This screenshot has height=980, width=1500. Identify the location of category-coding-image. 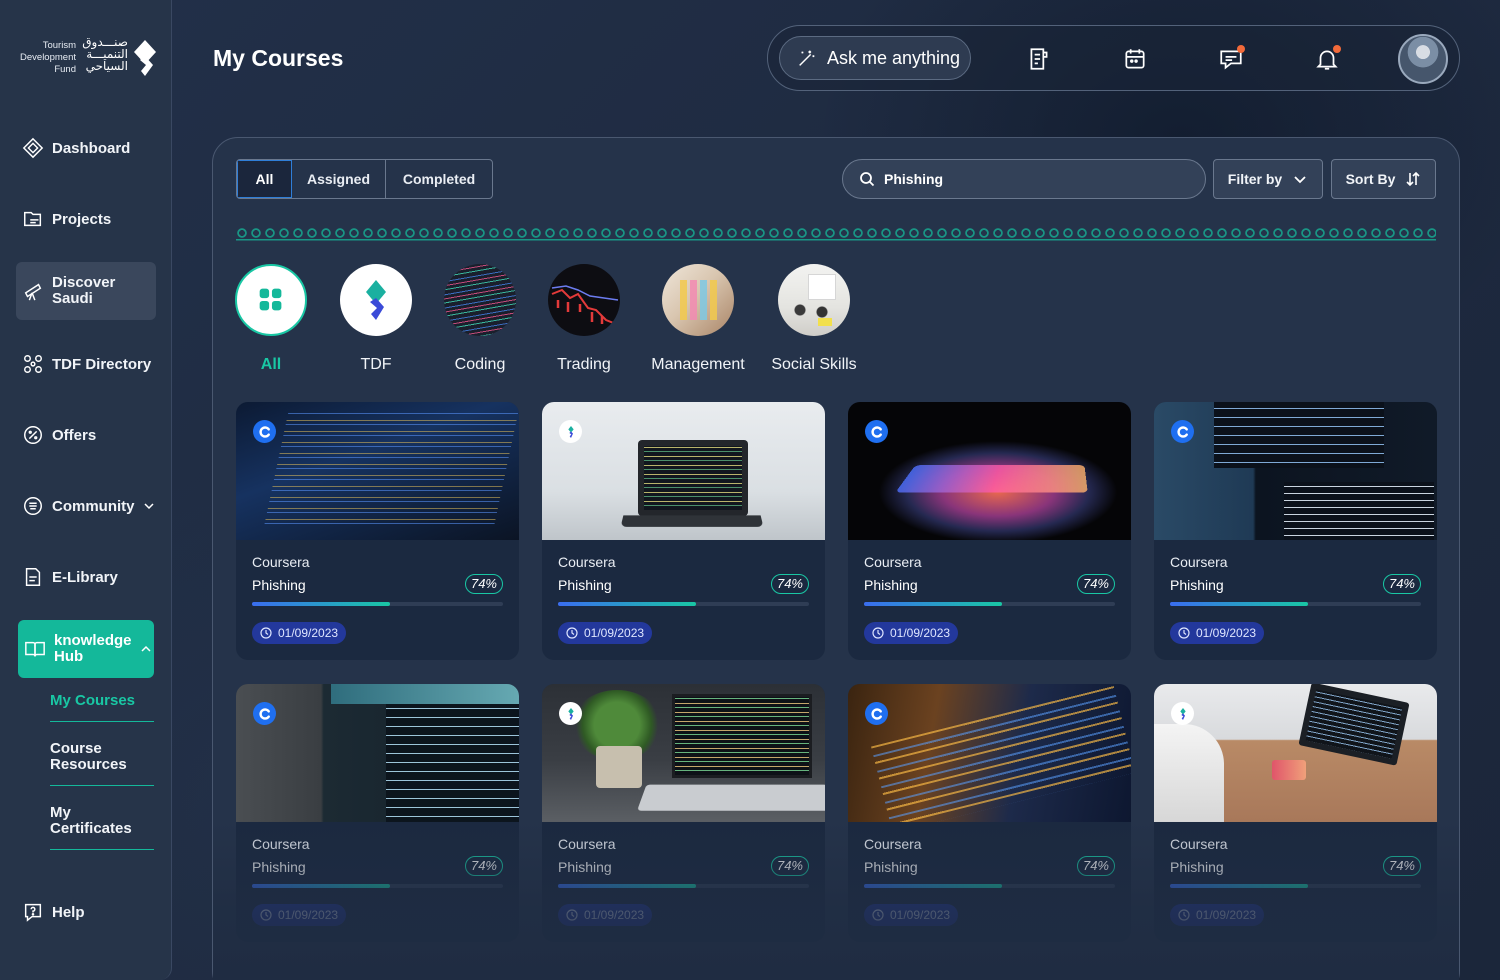
(480, 300).